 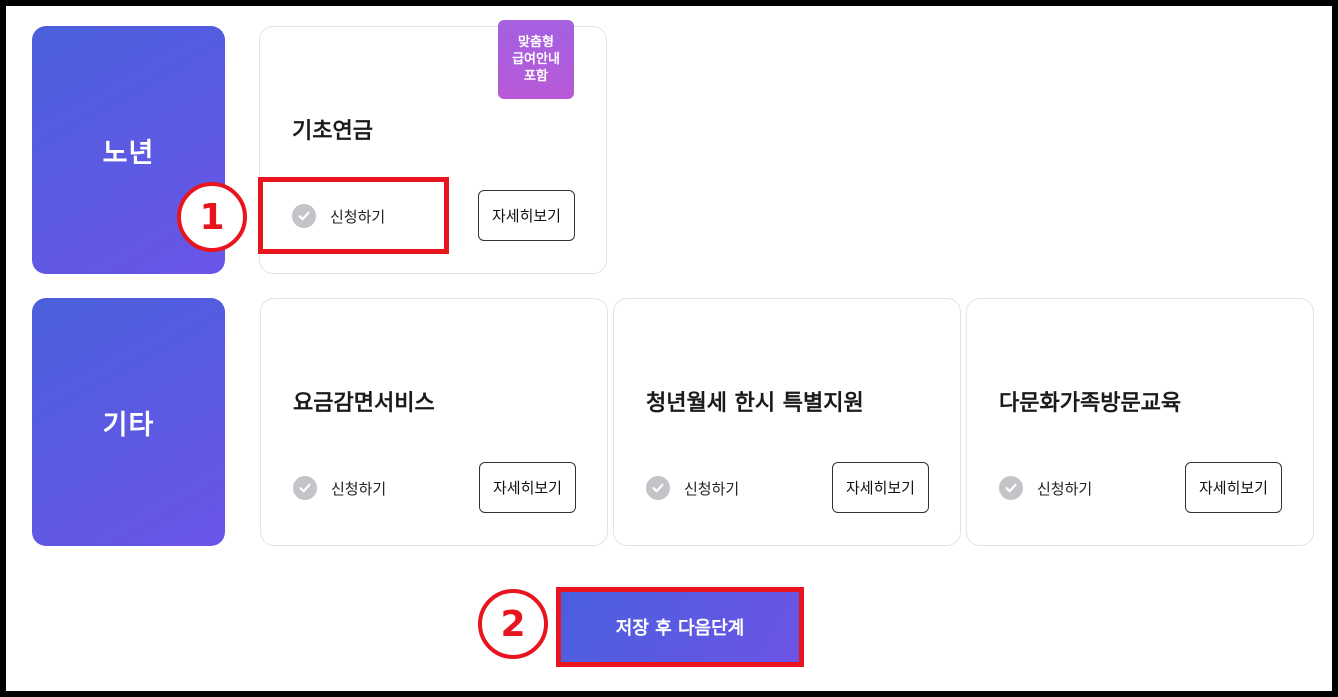 I want to click on category-label: 기타, so click(x=128, y=425).